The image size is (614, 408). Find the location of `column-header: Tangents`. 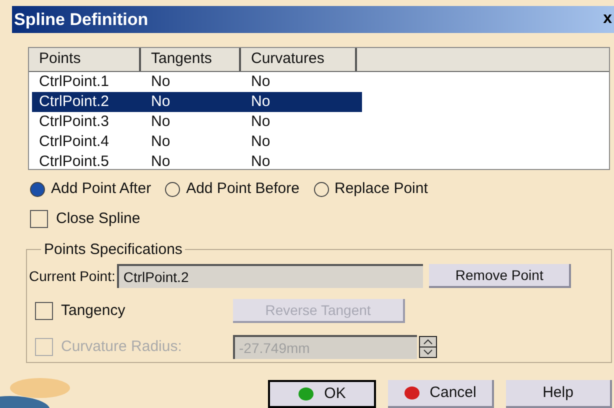

column-header: Tangents is located at coordinates (191, 59).